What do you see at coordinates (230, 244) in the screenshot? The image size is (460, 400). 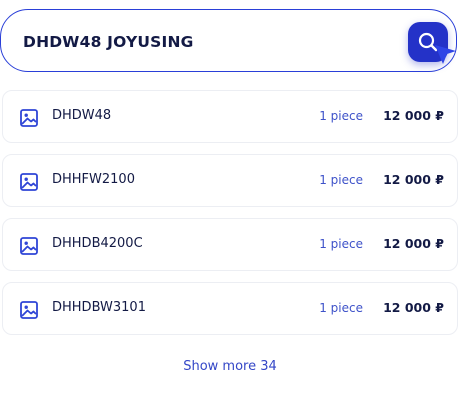 I see `result-row: DHHDB4200C 1 piece 12 000 ₽` at bounding box center [230, 244].